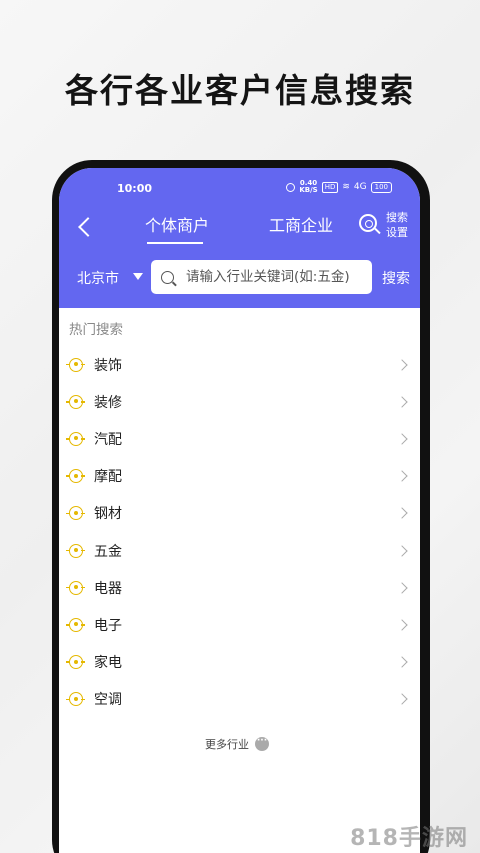  Describe the element at coordinates (239, 699) in the screenshot. I see `list-item: 空调` at that location.